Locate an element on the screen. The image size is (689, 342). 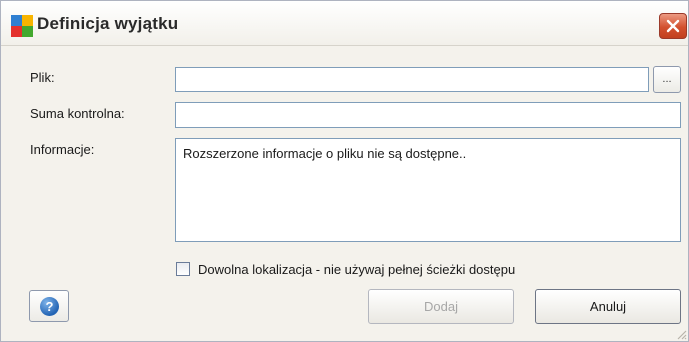
help-button: ? is located at coordinates (49, 306).